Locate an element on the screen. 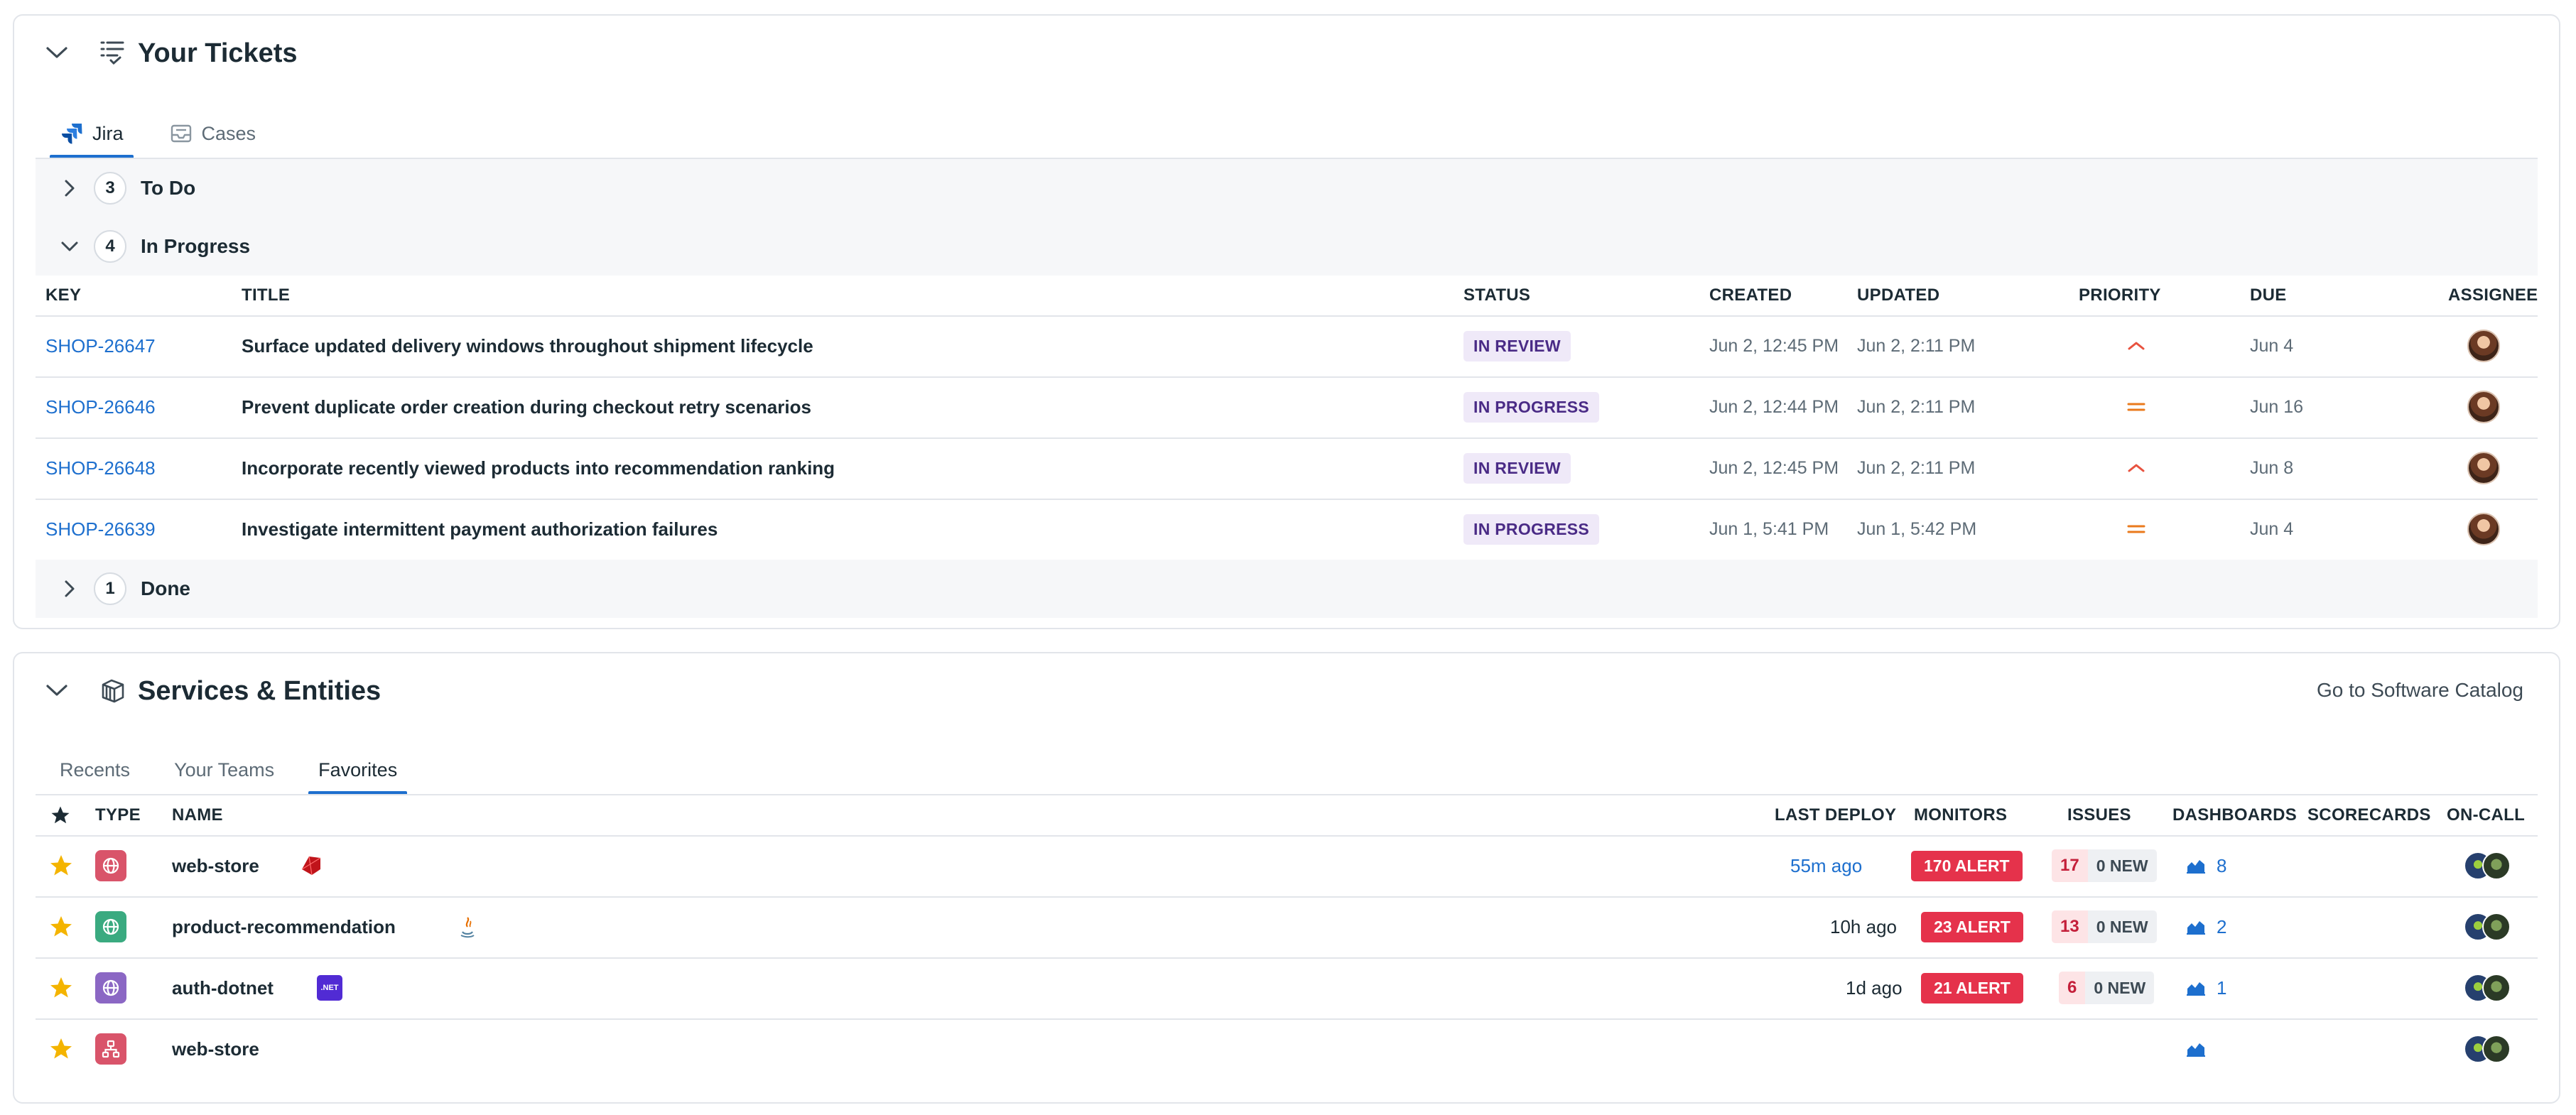  collapse-tickets-button is located at coordinates (56, 52).